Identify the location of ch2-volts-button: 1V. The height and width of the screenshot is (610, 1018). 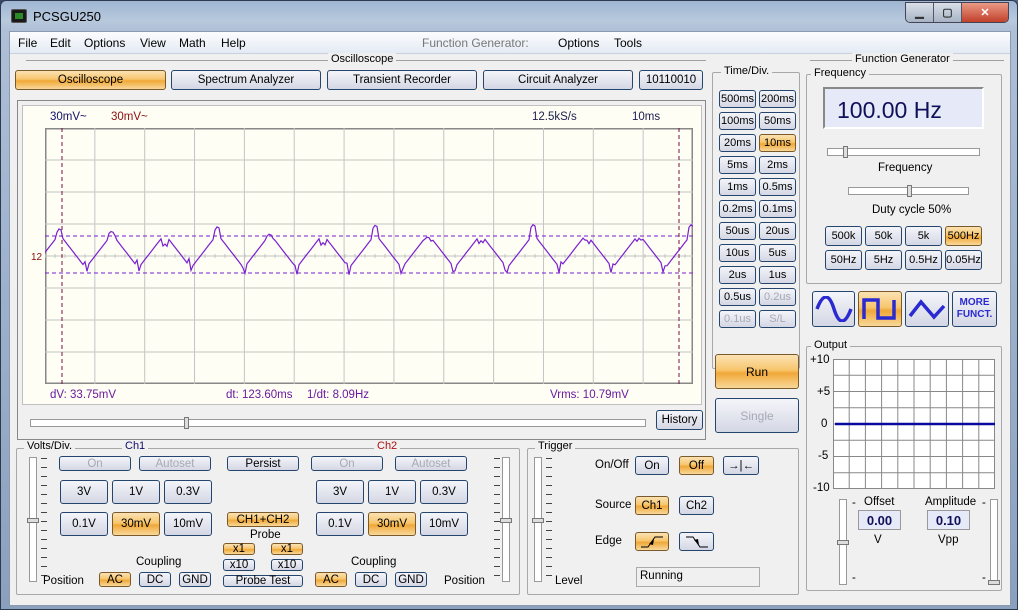
(392, 492).